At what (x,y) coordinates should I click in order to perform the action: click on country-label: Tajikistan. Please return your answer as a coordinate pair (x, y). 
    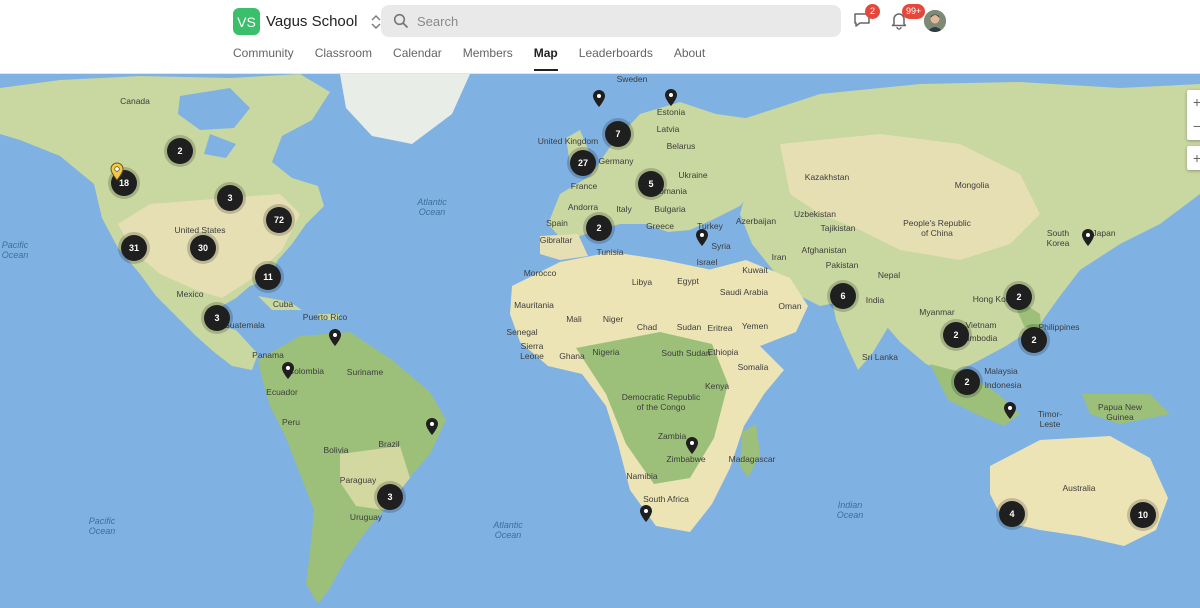
    Looking at the image, I should click on (838, 228).